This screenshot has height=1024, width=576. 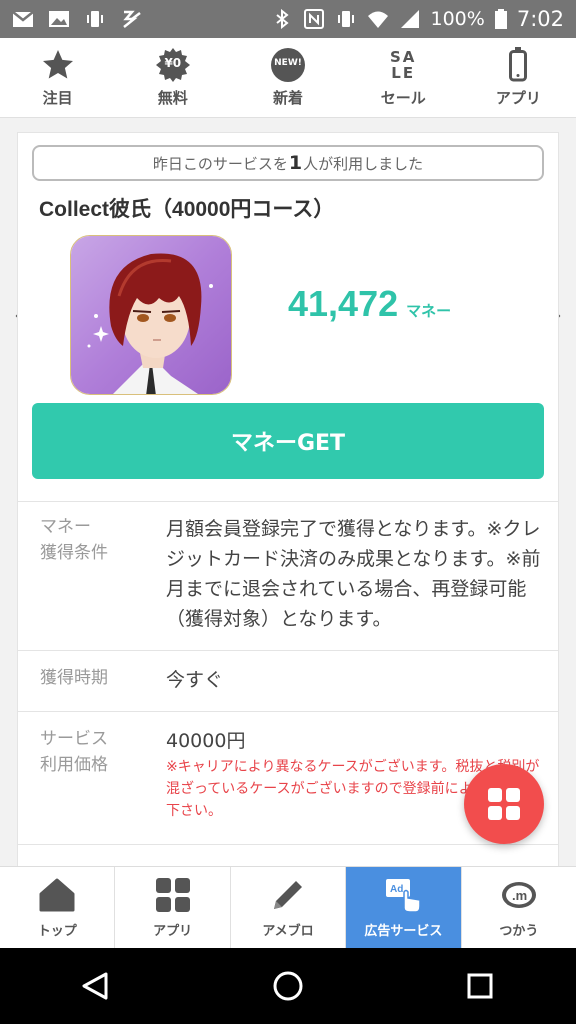 What do you see at coordinates (518, 64) in the screenshot?
I see `phone-icon` at bounding box center [518, 64].